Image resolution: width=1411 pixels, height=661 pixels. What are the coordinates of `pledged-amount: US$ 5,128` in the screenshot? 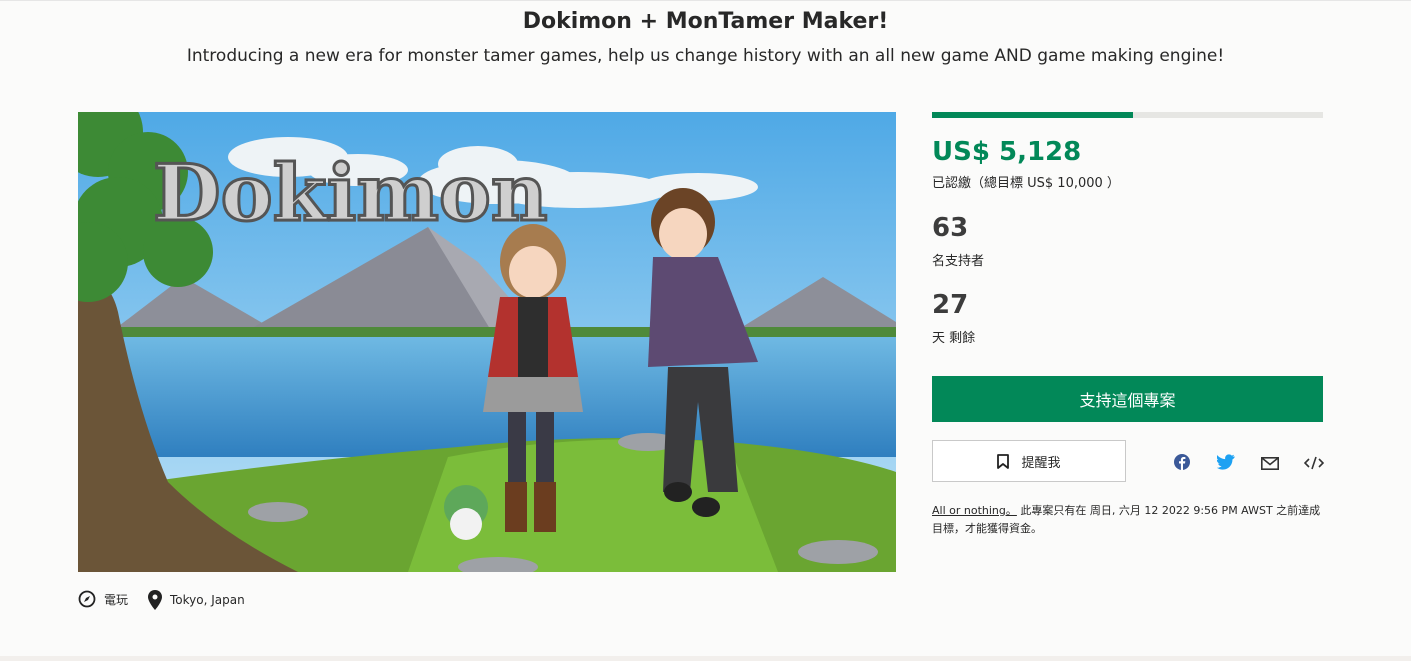 It's located at (1007, 152).